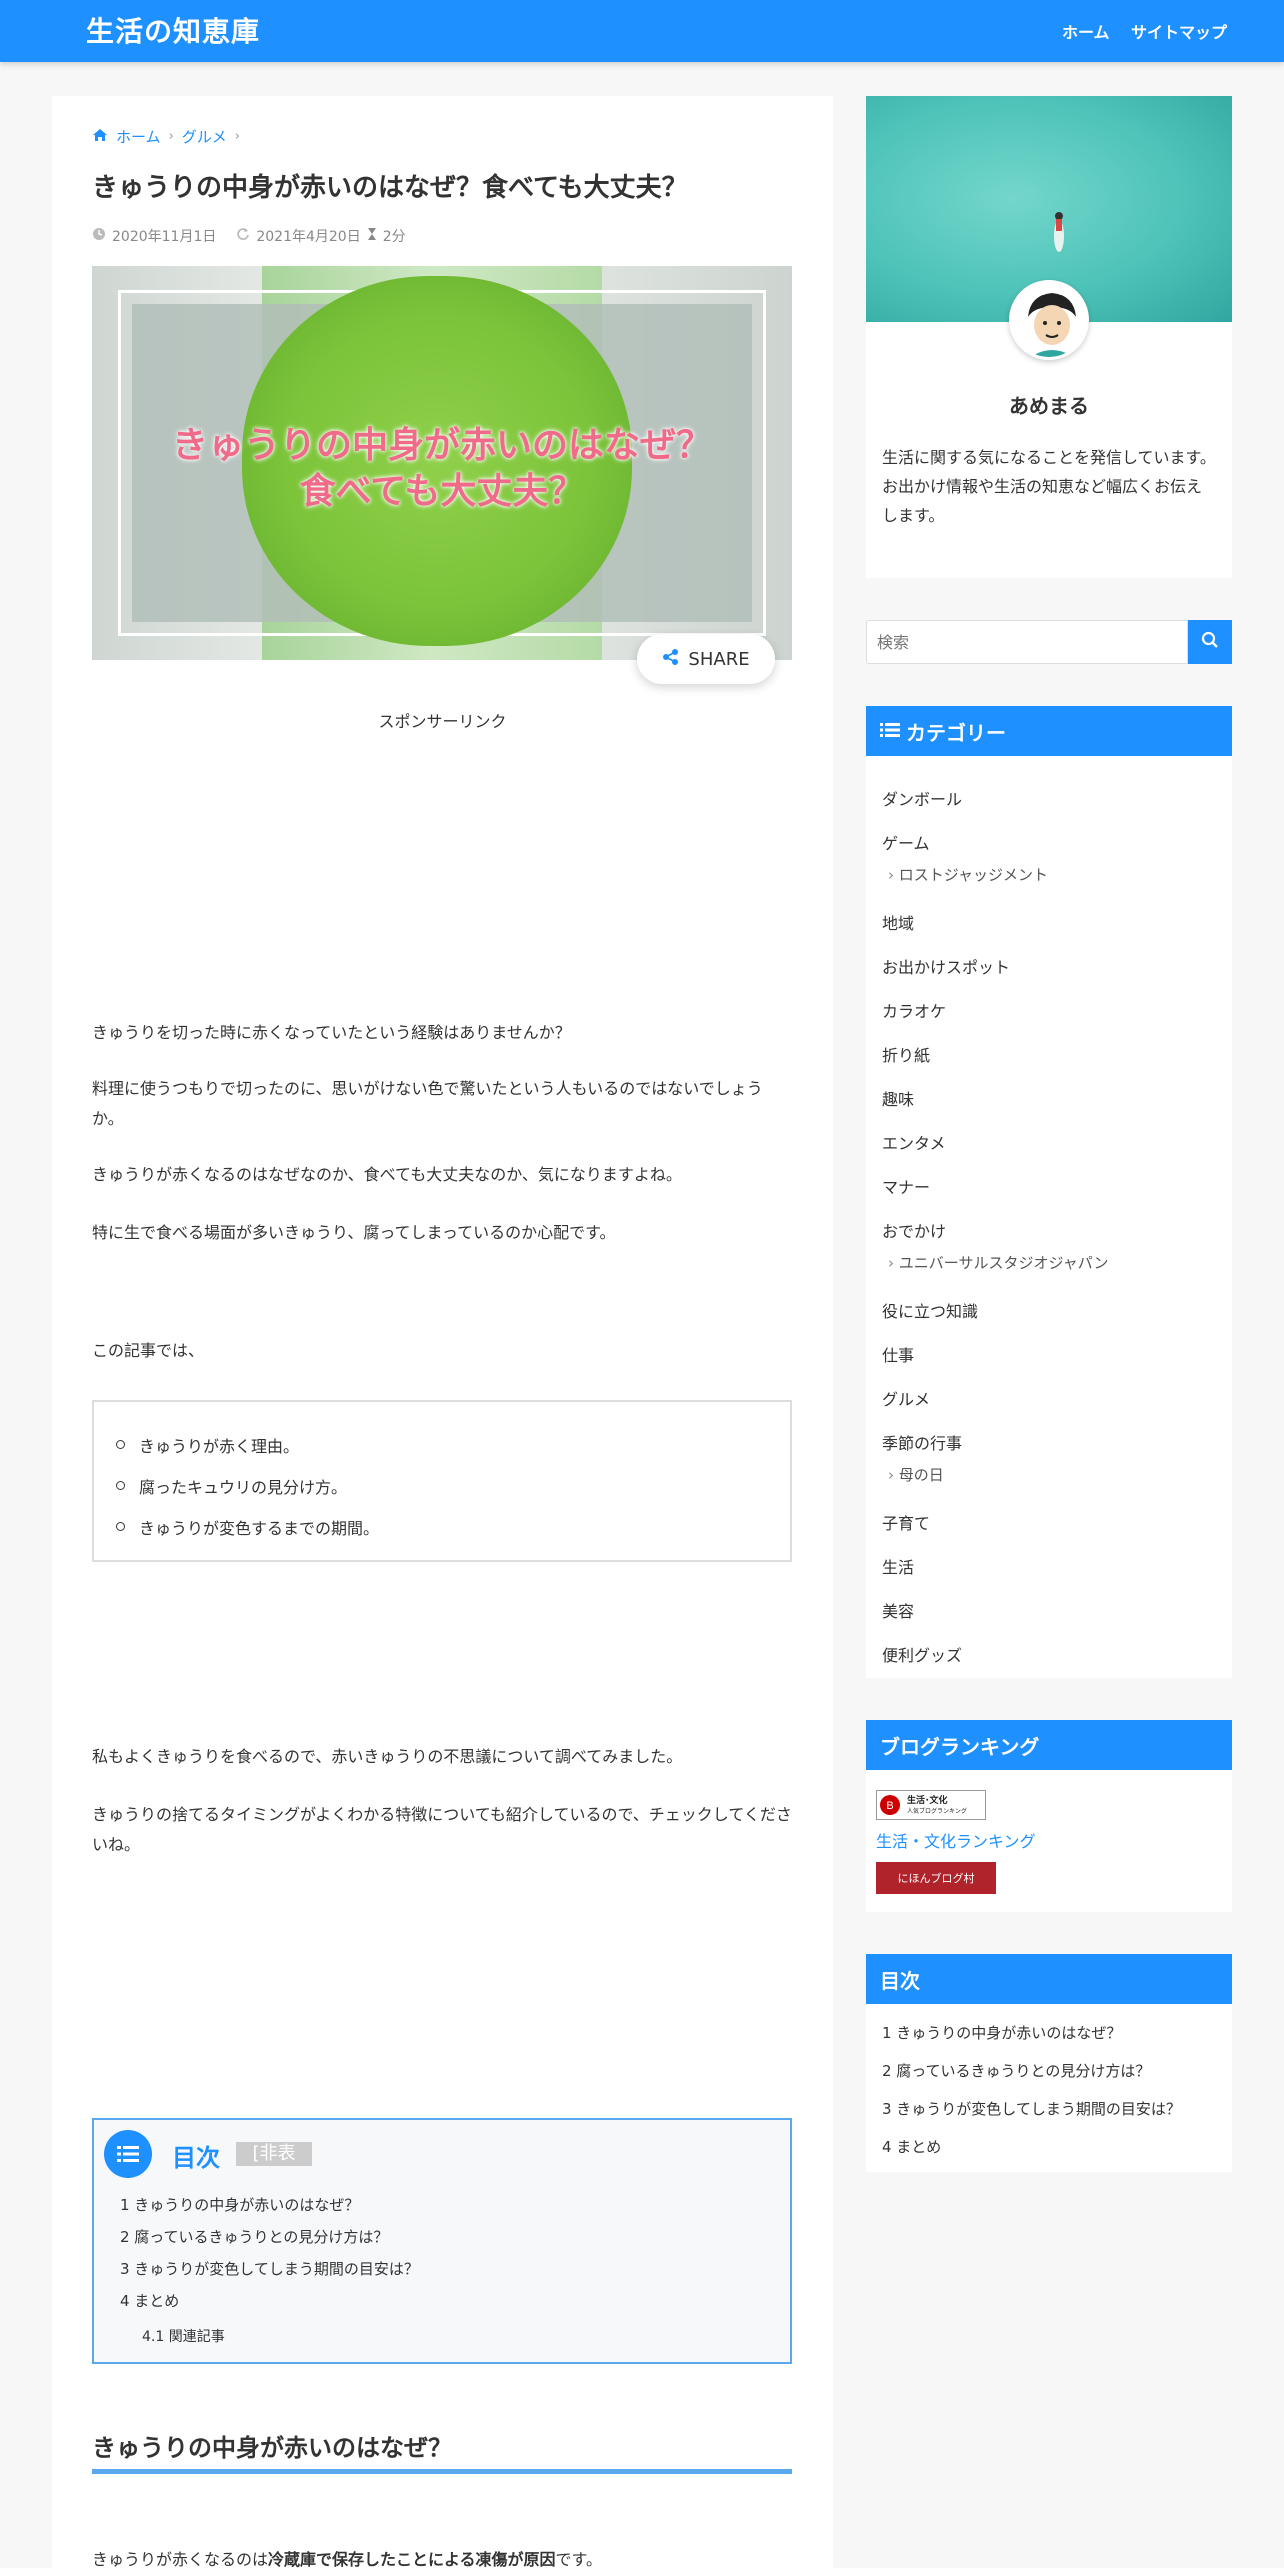  Describe the element at coordinates (719, 659) in the screenshot. I see `share-label: SHARE` at that location.